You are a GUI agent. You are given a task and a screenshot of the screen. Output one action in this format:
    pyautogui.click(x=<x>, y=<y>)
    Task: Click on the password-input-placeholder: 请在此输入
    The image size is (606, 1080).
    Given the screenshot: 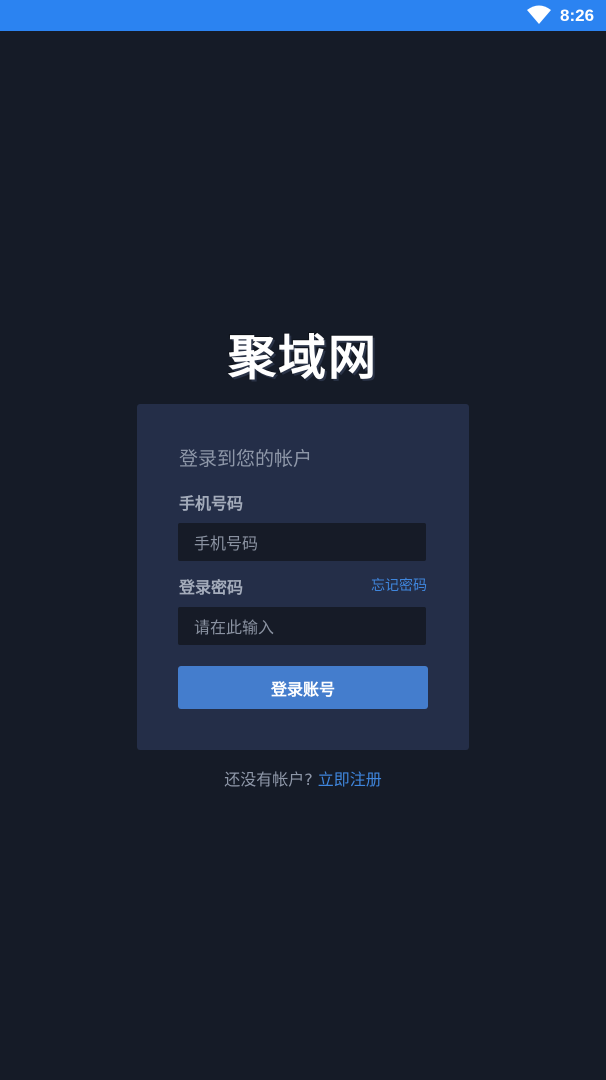 What is the action you would take?
    pyautogui.click(x=234, y=627)
    